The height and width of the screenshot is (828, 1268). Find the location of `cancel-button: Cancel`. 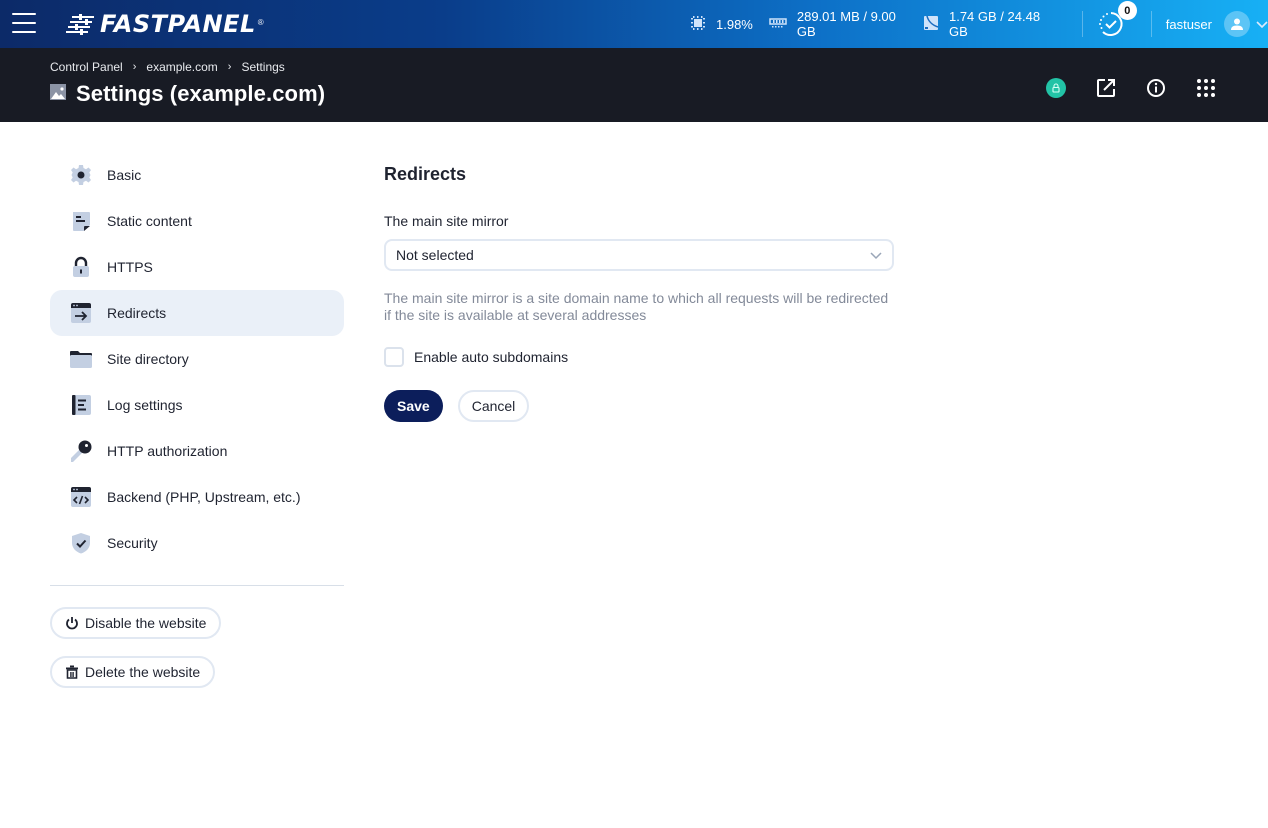

cancel-button: Cancel is located at coordinates (493, 406).